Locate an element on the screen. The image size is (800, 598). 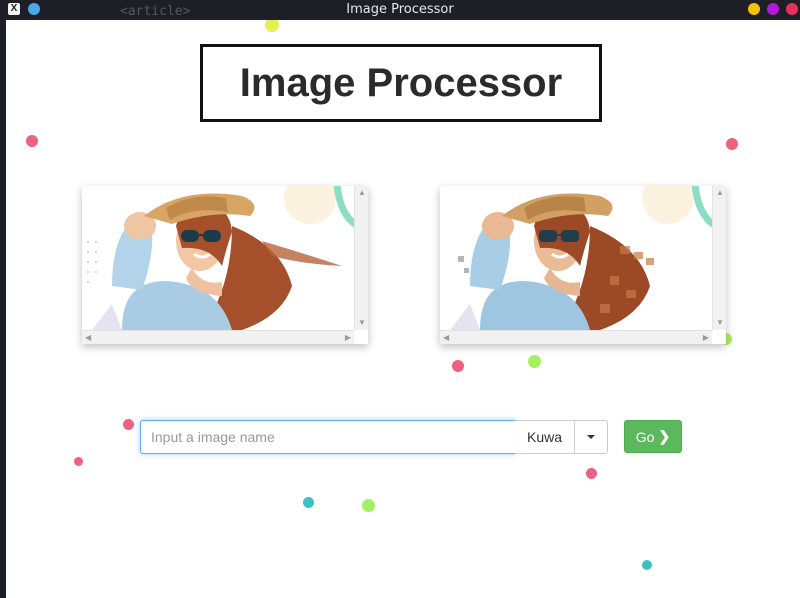
processed-image is located at coordinates (576, 258).